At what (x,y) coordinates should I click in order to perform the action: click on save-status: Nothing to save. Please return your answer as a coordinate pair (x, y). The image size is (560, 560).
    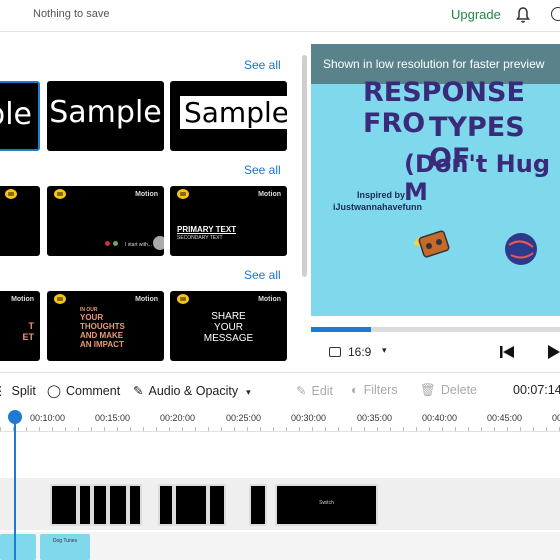
    Looking at the image, I should click on (71, 14).